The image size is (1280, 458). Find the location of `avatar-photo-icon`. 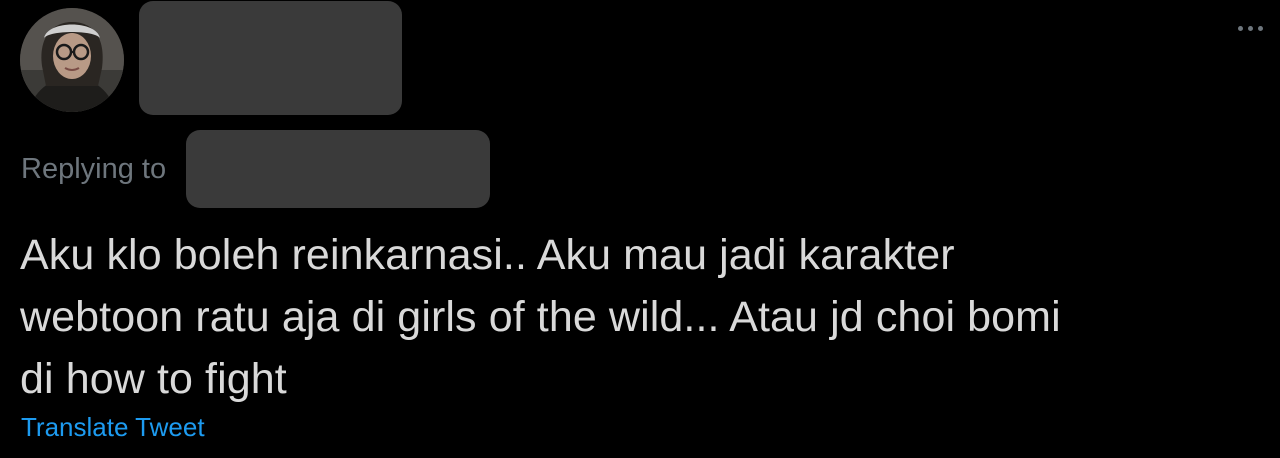

avatar-photo-icon is located at coordinates (72, 60).